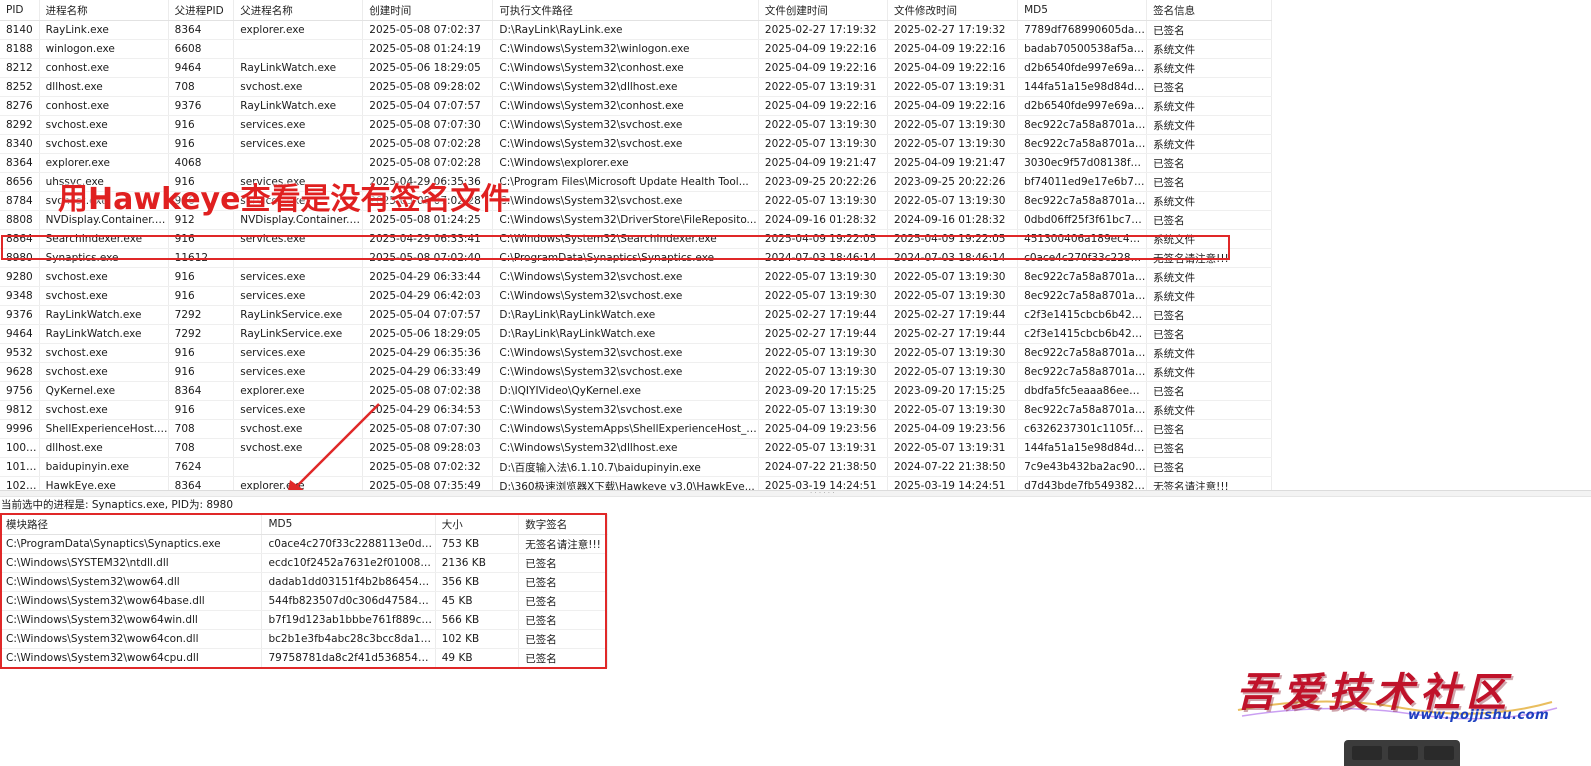 The height and width of the screenshot is (766, 1591). What do you see at coordinates (20, 10) in the screenshot?
I see `col-header-pid: PID` at bounding box center [20, 10].